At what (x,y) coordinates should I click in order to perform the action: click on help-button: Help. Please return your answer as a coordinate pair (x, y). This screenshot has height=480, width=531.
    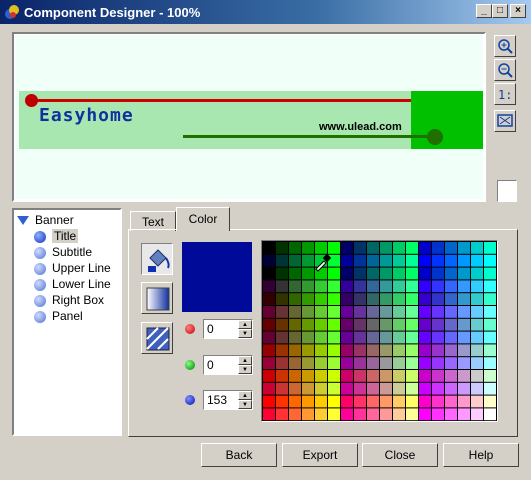
    Looking at the image, I should click on (481, 455).